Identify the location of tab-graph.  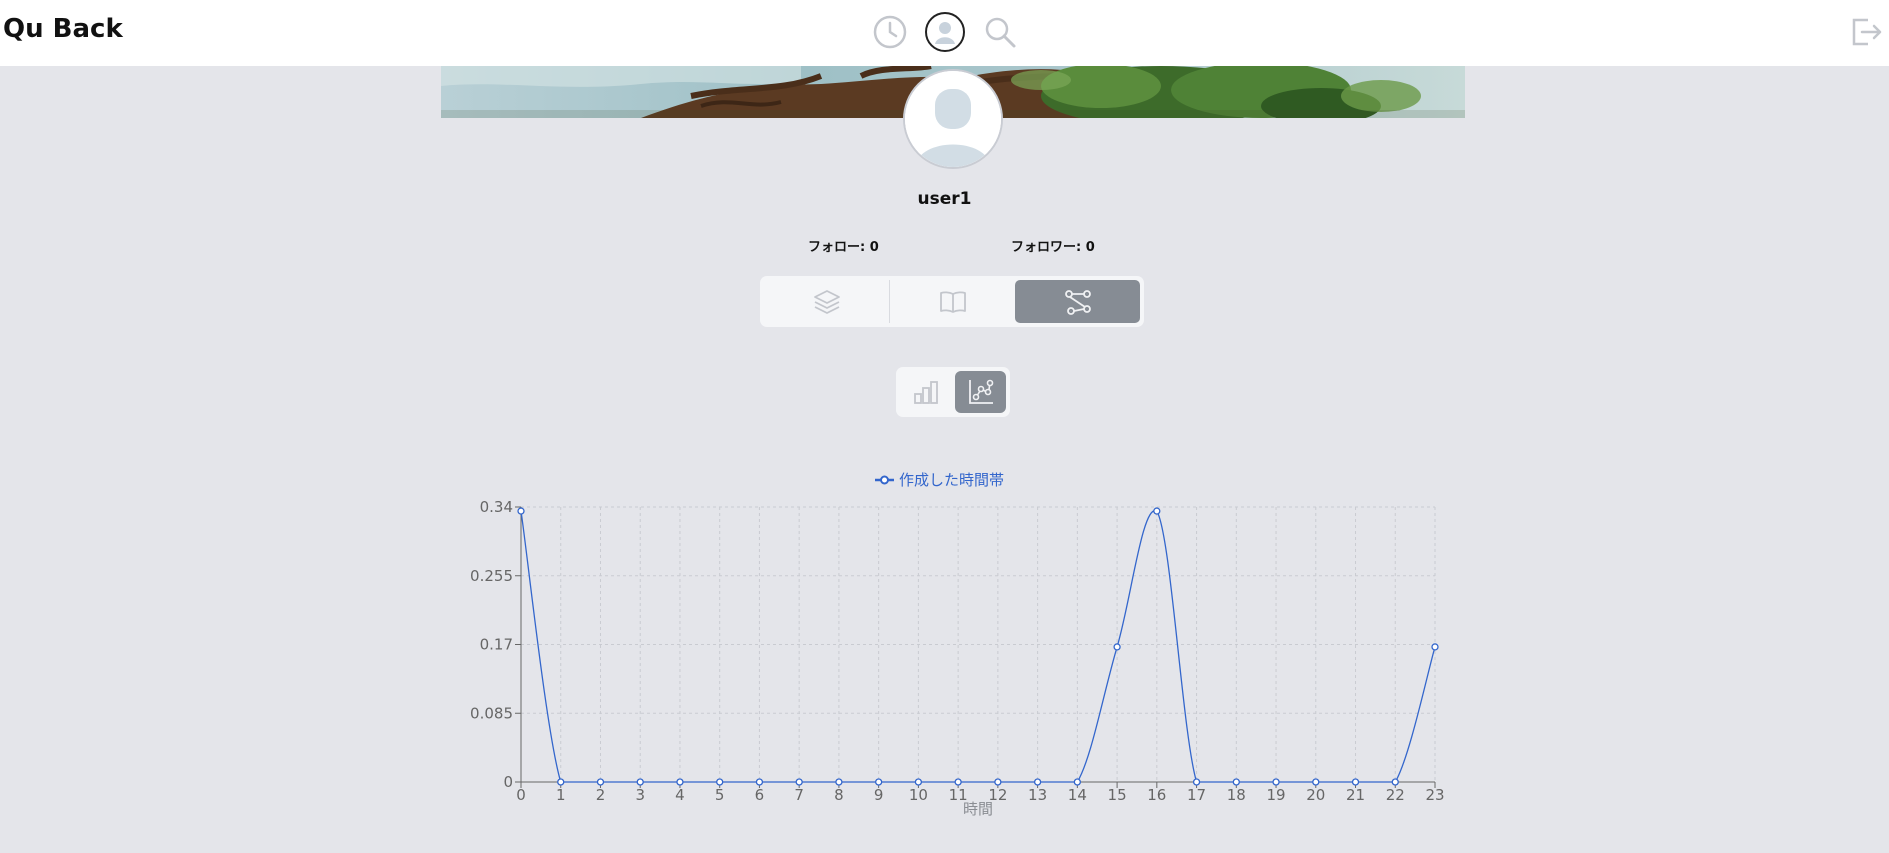
(1077, 301).